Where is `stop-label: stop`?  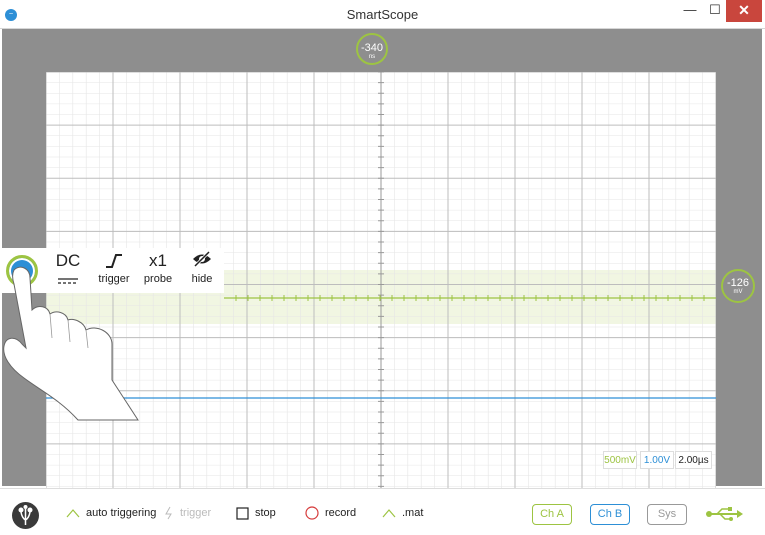 stop-label: stop is located at coordinates (265, 513).